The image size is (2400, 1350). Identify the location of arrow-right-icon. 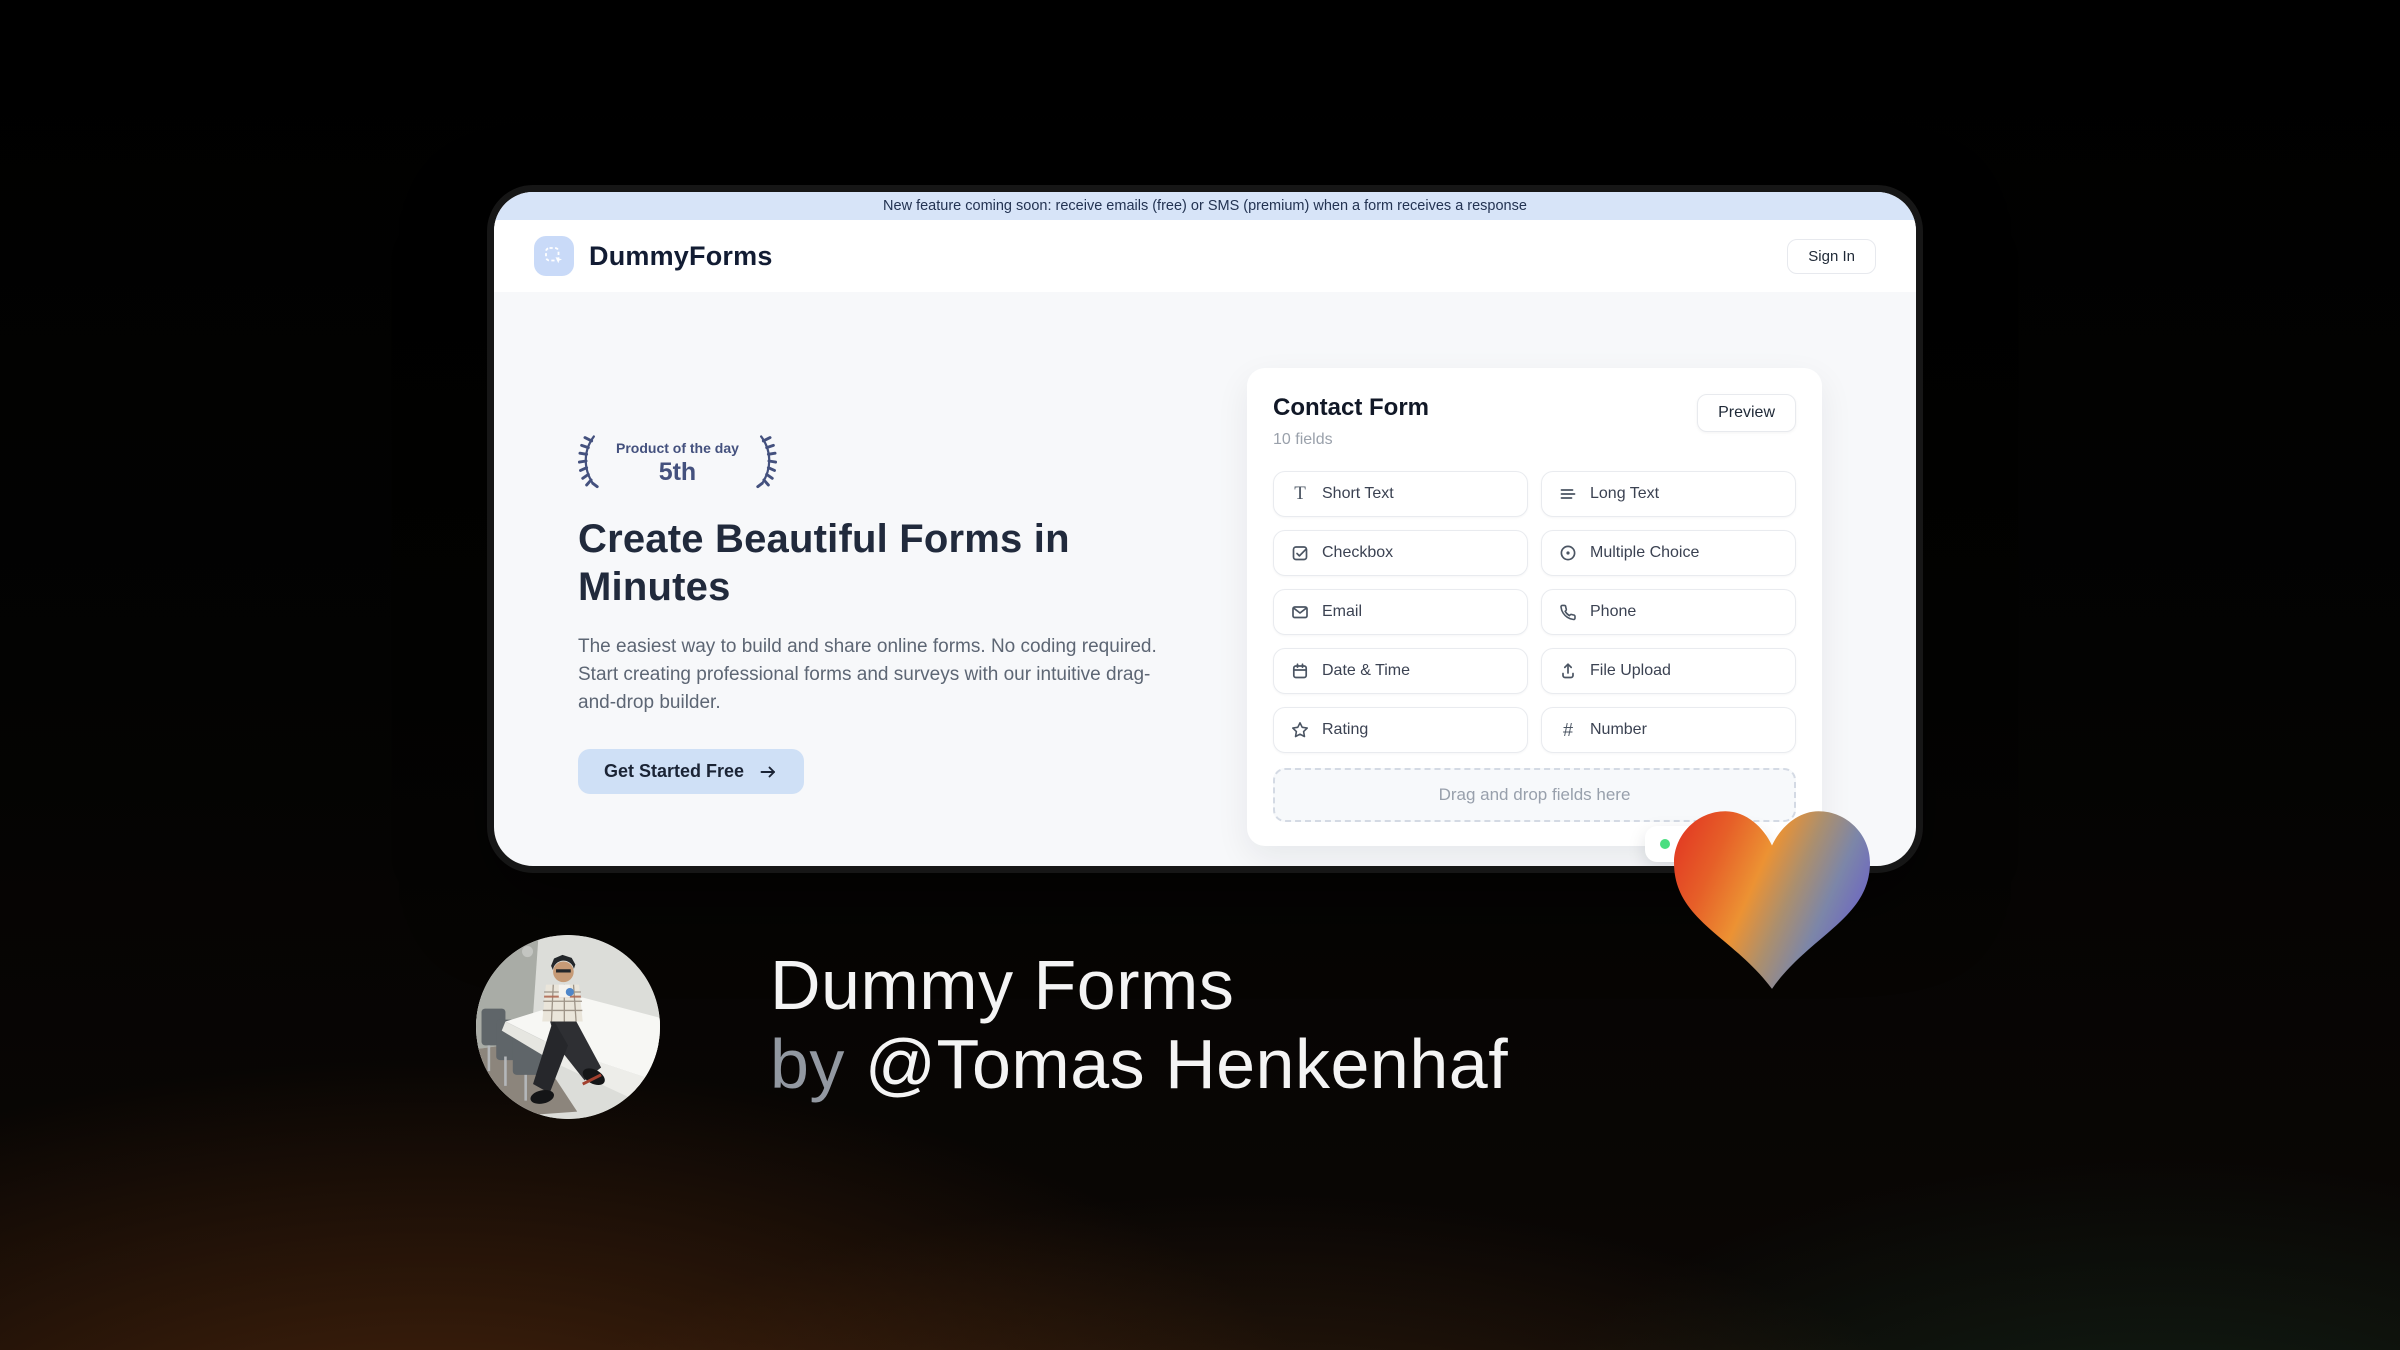
(768, 772).